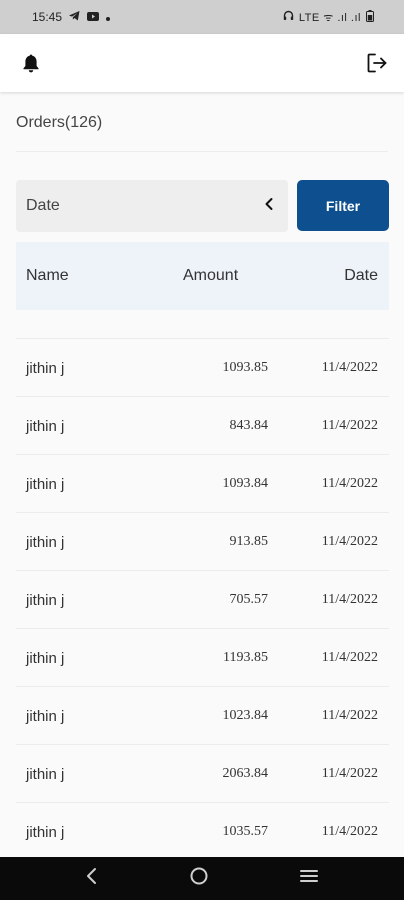  Describe the element at coordinates (92, 878) in the screenshot. I see `back-icon` at that location.